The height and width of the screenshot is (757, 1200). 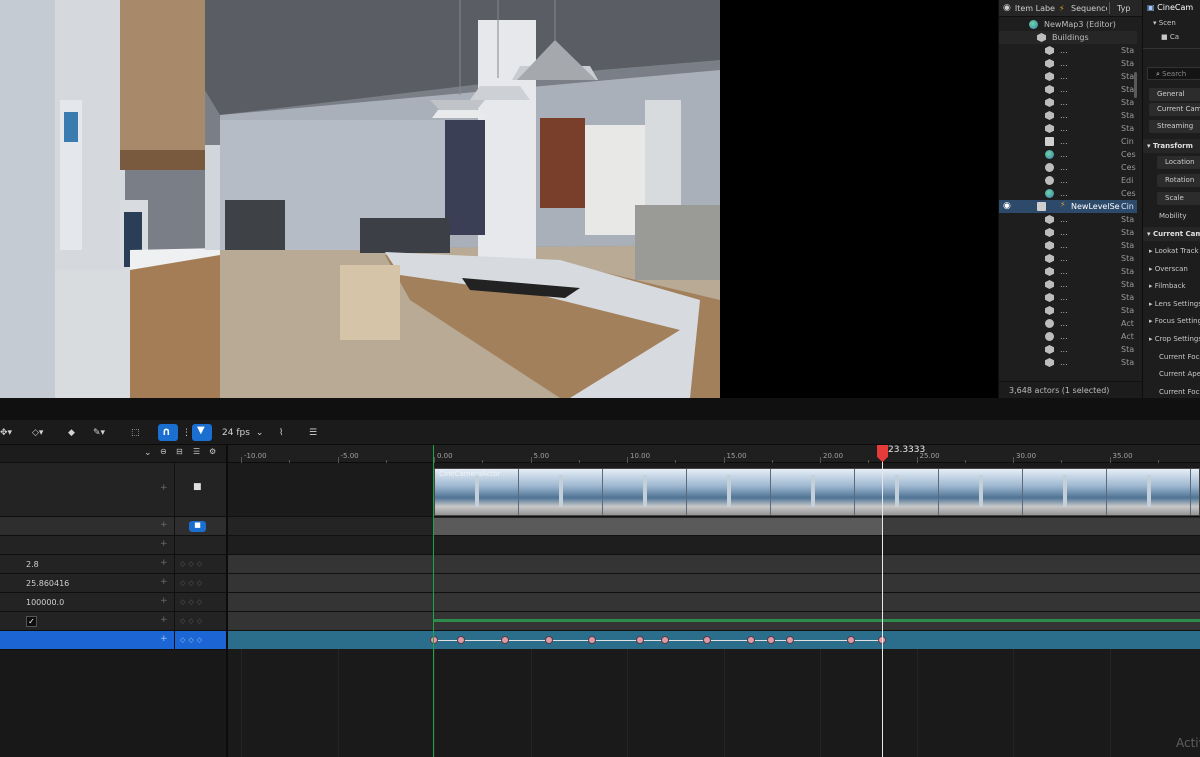 I want to click on enabled-checkbox: ✓, so click(x=31, y=621).